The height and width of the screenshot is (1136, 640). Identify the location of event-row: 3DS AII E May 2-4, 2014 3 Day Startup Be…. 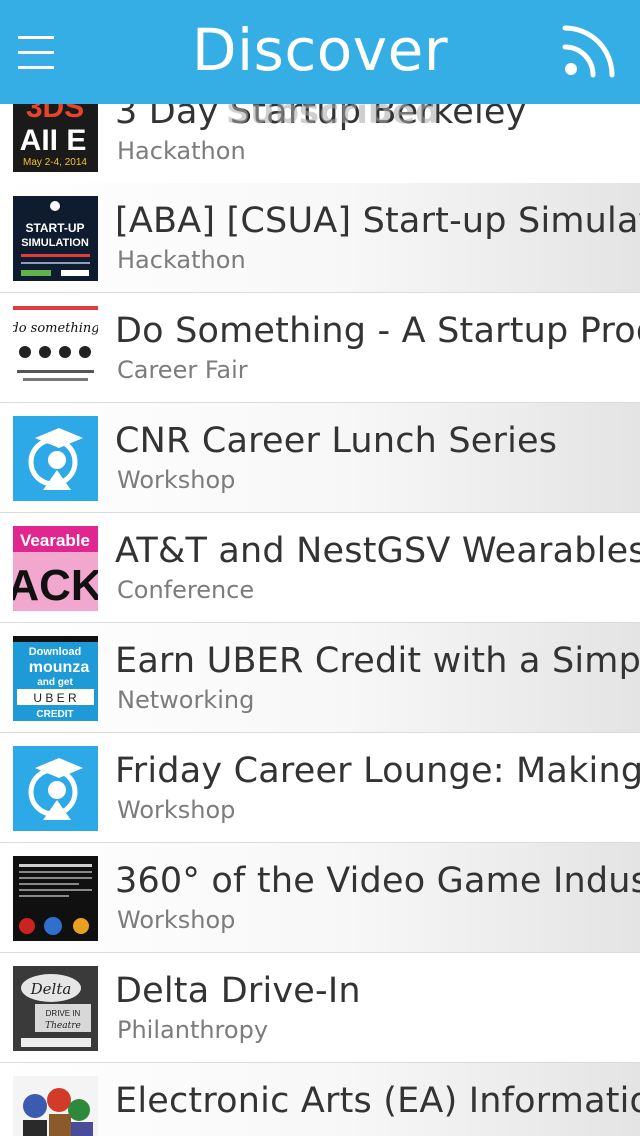
(320, 144).